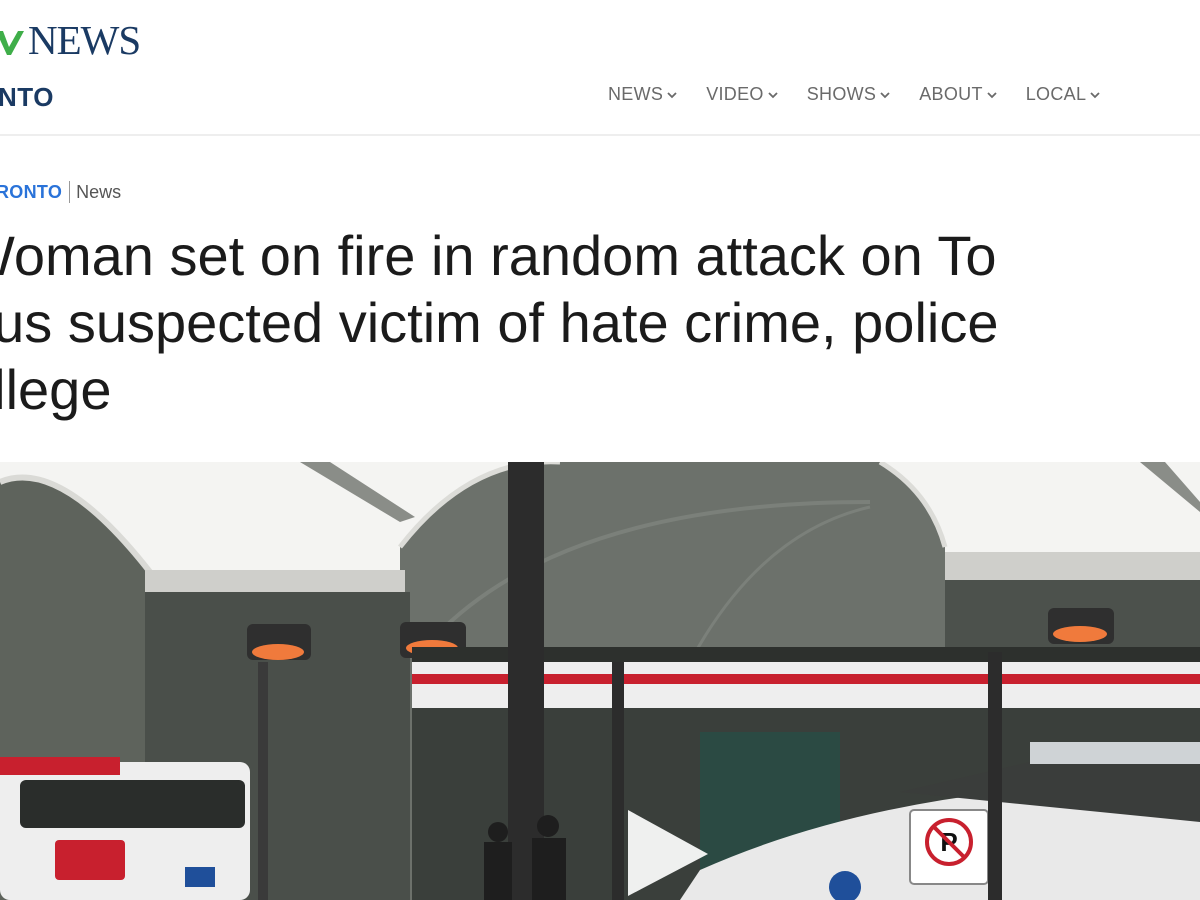  What do you see at coordinates (841, 94) in the screenshot?
I see `nav-item-label: SHOWS` at bounding box center [841, 94].